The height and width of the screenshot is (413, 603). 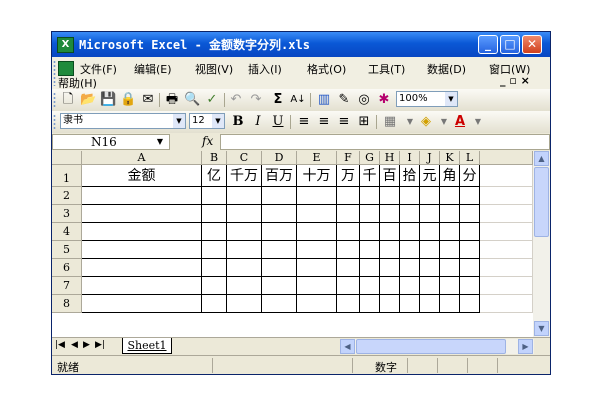 I want to click on cell: 元, so click(x=430, y=176).